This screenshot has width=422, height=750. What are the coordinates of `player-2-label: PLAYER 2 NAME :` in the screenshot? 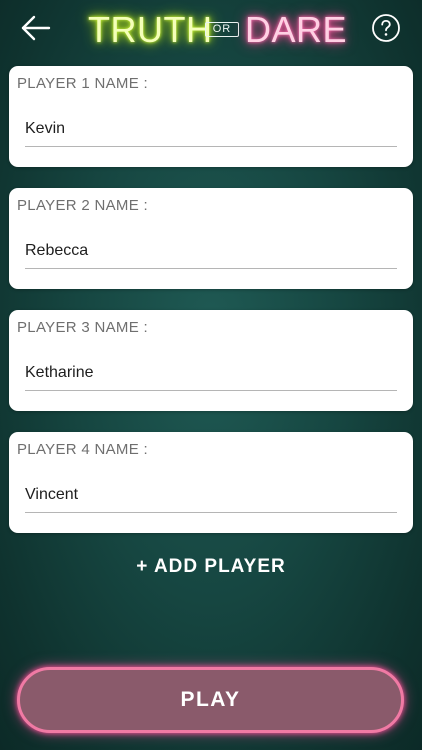 It's located at (82, 205).